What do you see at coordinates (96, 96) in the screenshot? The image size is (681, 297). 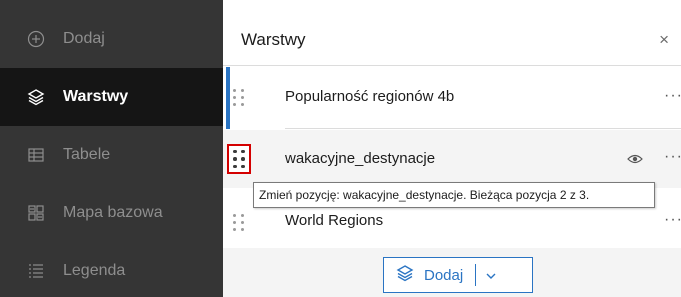 I see `sidebar-item-label: Warstwy` at bounding box center [96, 96].